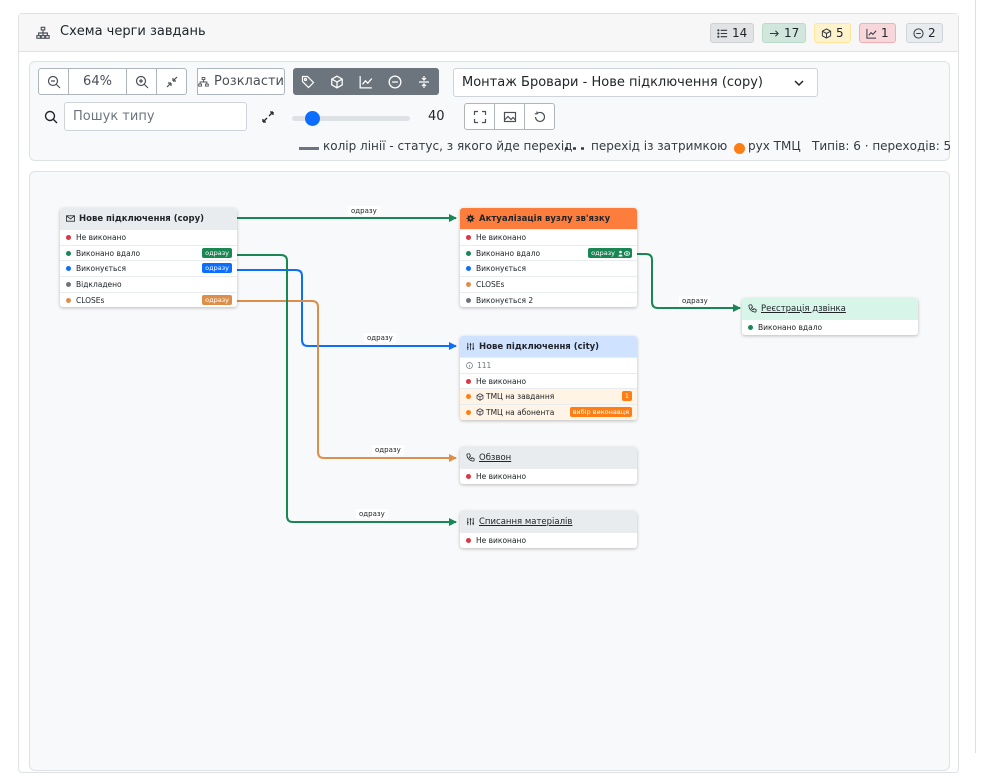 The height and width of the screenshot is (773, 988). I want to click on fit-view-button, so click(171, 81).